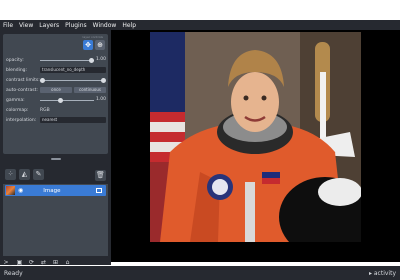  Describe the element at coordinates (23, 80) in the screenshot. I see `contrast-label: contrast limits:` at that location.